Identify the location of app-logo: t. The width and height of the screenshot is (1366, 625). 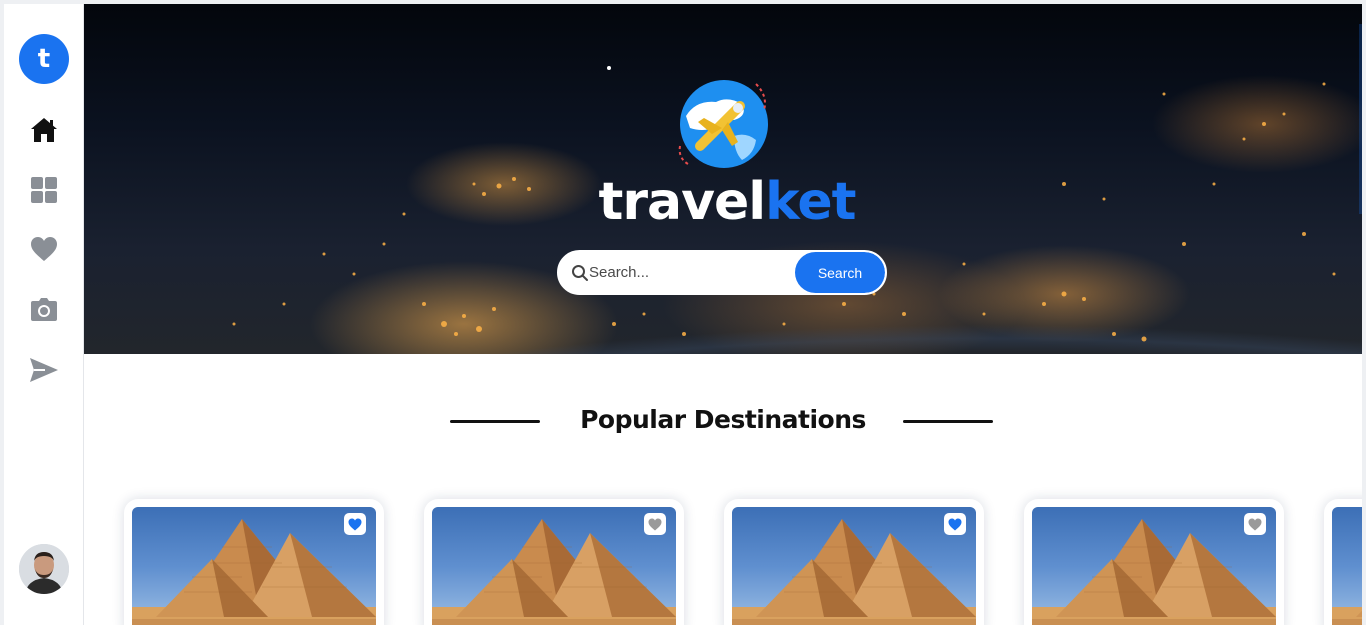
(44, 59).